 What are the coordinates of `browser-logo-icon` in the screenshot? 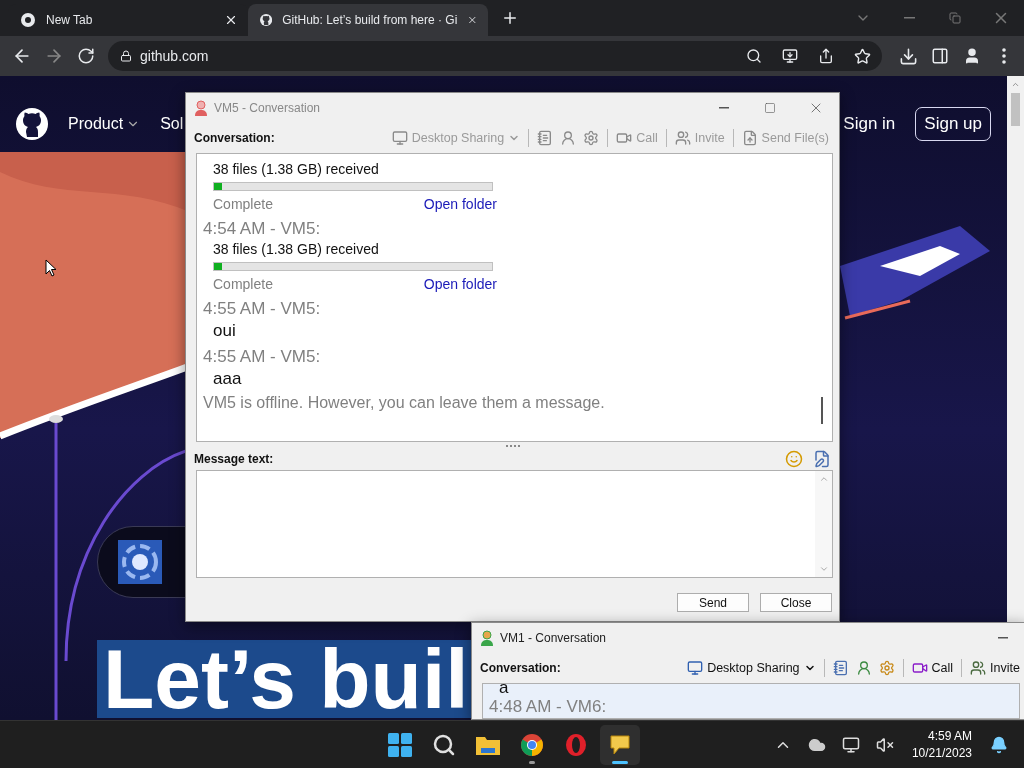 It's located at (532, 745).